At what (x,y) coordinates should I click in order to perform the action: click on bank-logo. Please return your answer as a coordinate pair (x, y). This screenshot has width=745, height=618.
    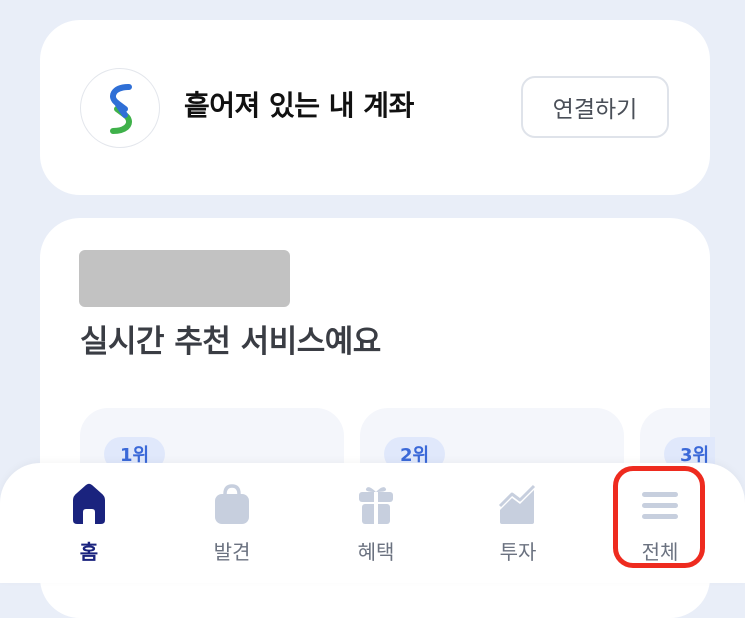
    Looking at the image, I should click on (120, 108).